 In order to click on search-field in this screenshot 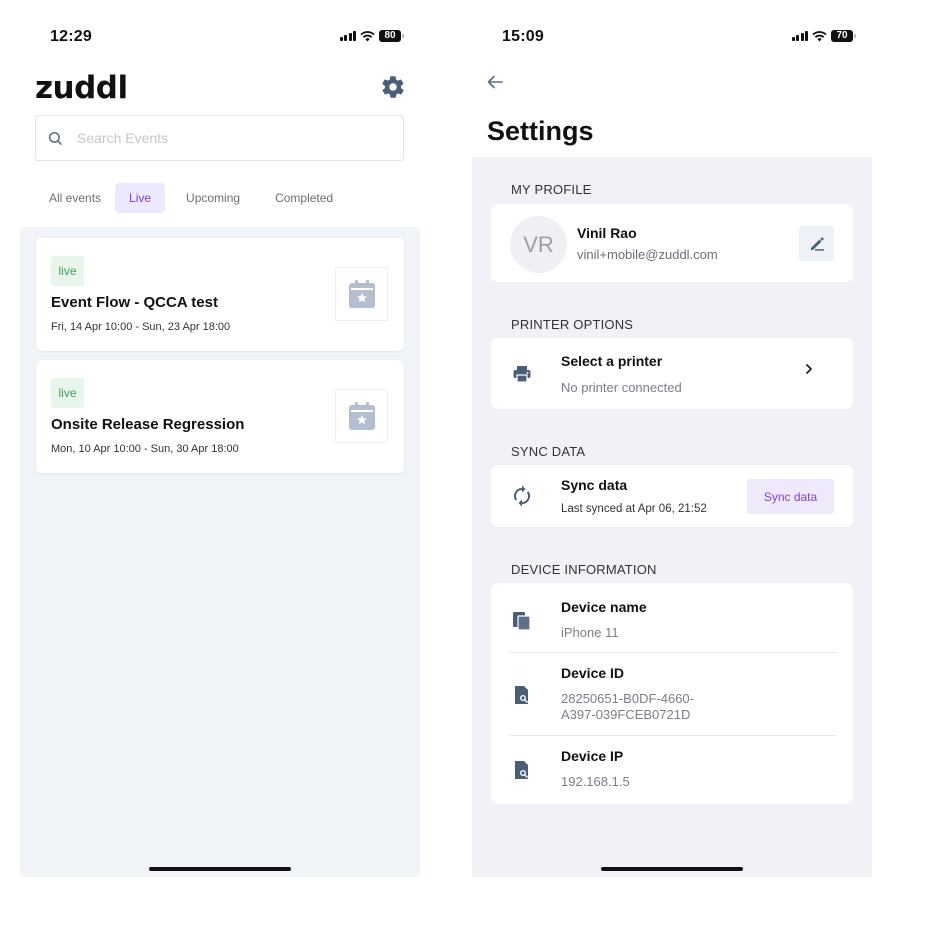, I will do `click(219, 138)`.